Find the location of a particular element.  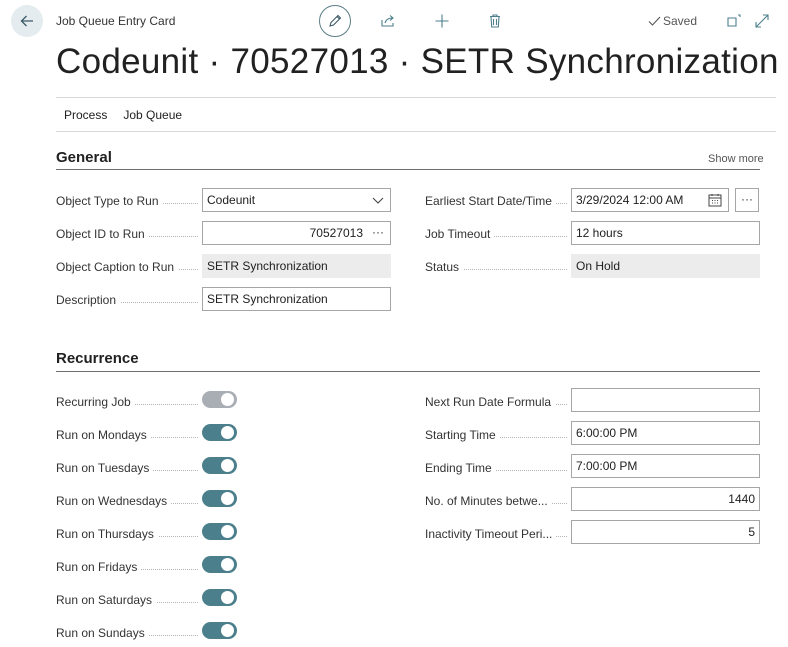

earliest-start-more-button: ··· is located at coordinates (747, 200).